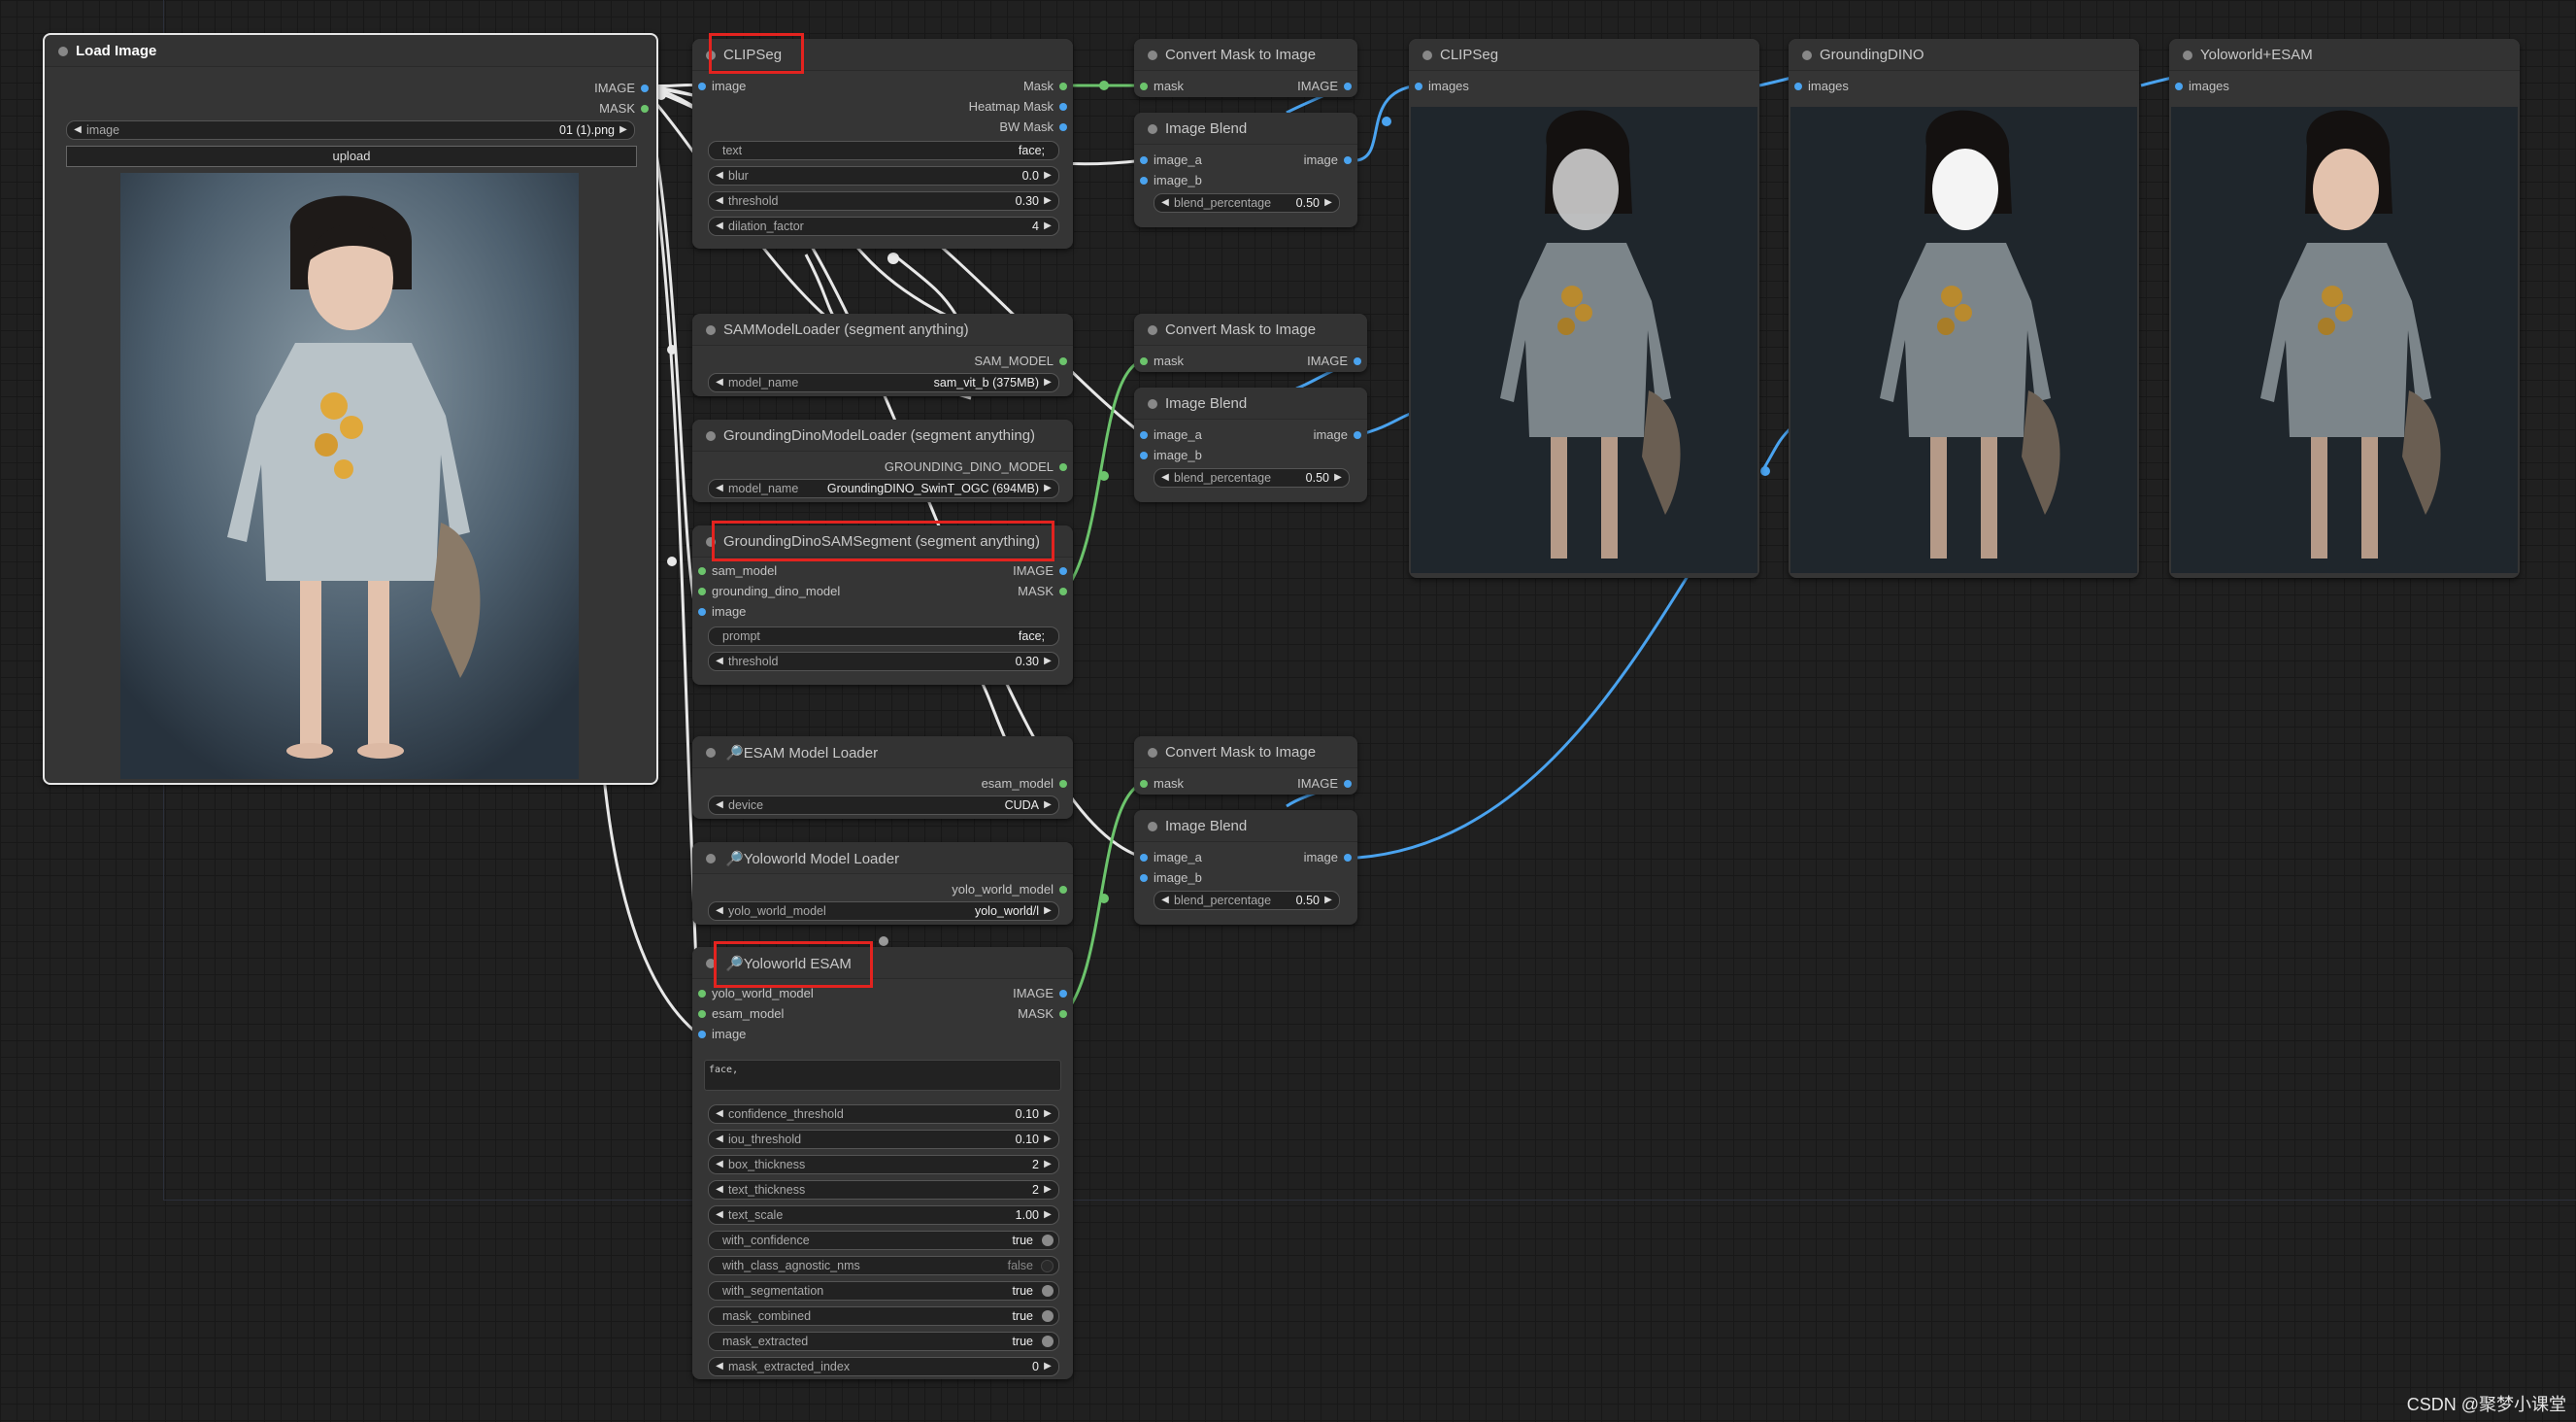 The image size is (2576, 1422). Describe the element at coordinates (1246, 826) in the screenshot. I see `node-title-bar: Image Blend` at that location.